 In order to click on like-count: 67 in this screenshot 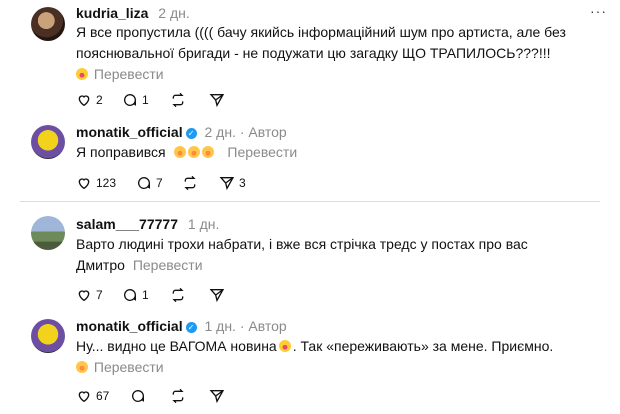, I will do `click(103, 396)`.